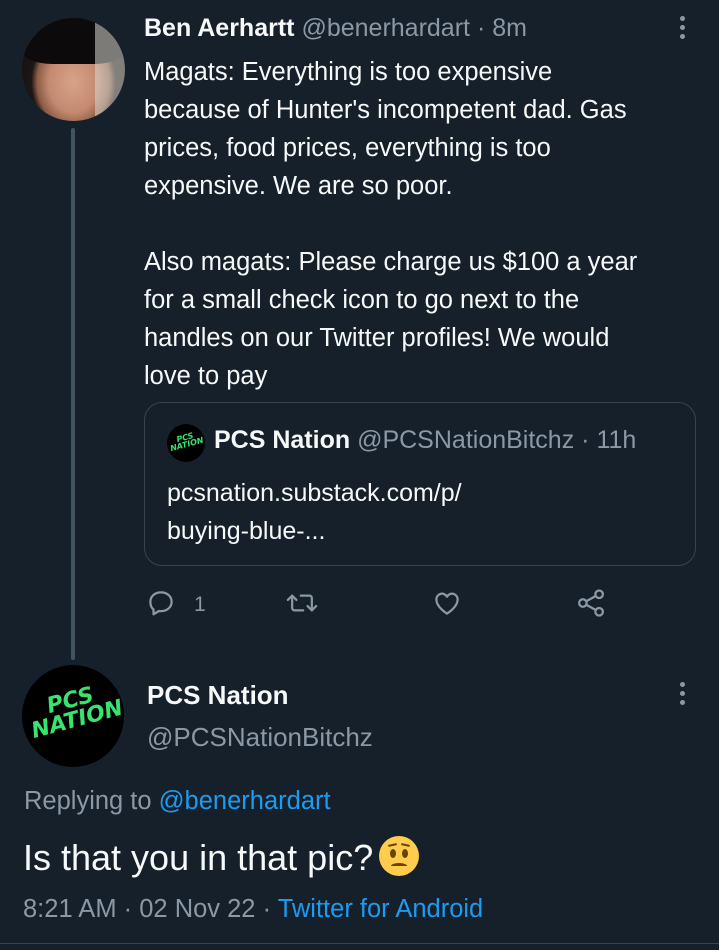 The width and height of the screenshot is (719, 950). Describe the element at coordinates (73, 69) in the screenshot. I see `avatar-ben-aerhartt` at that location.